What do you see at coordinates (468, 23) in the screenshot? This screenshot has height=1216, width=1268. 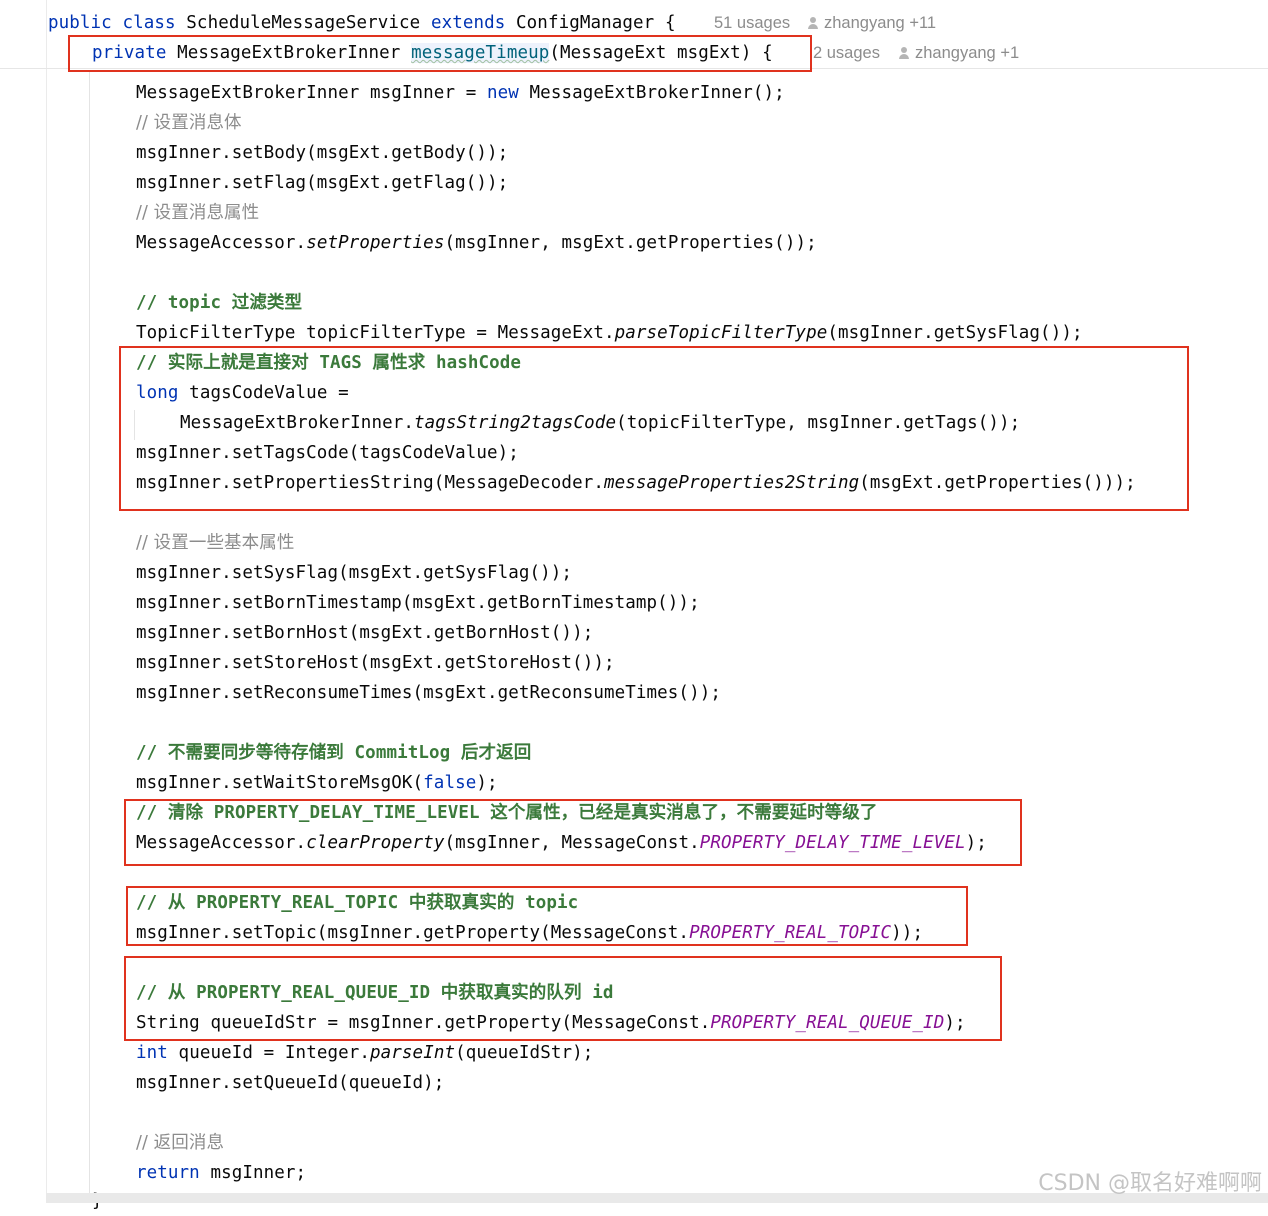 I see `keyword: extends` at bounding box center [468, 23].